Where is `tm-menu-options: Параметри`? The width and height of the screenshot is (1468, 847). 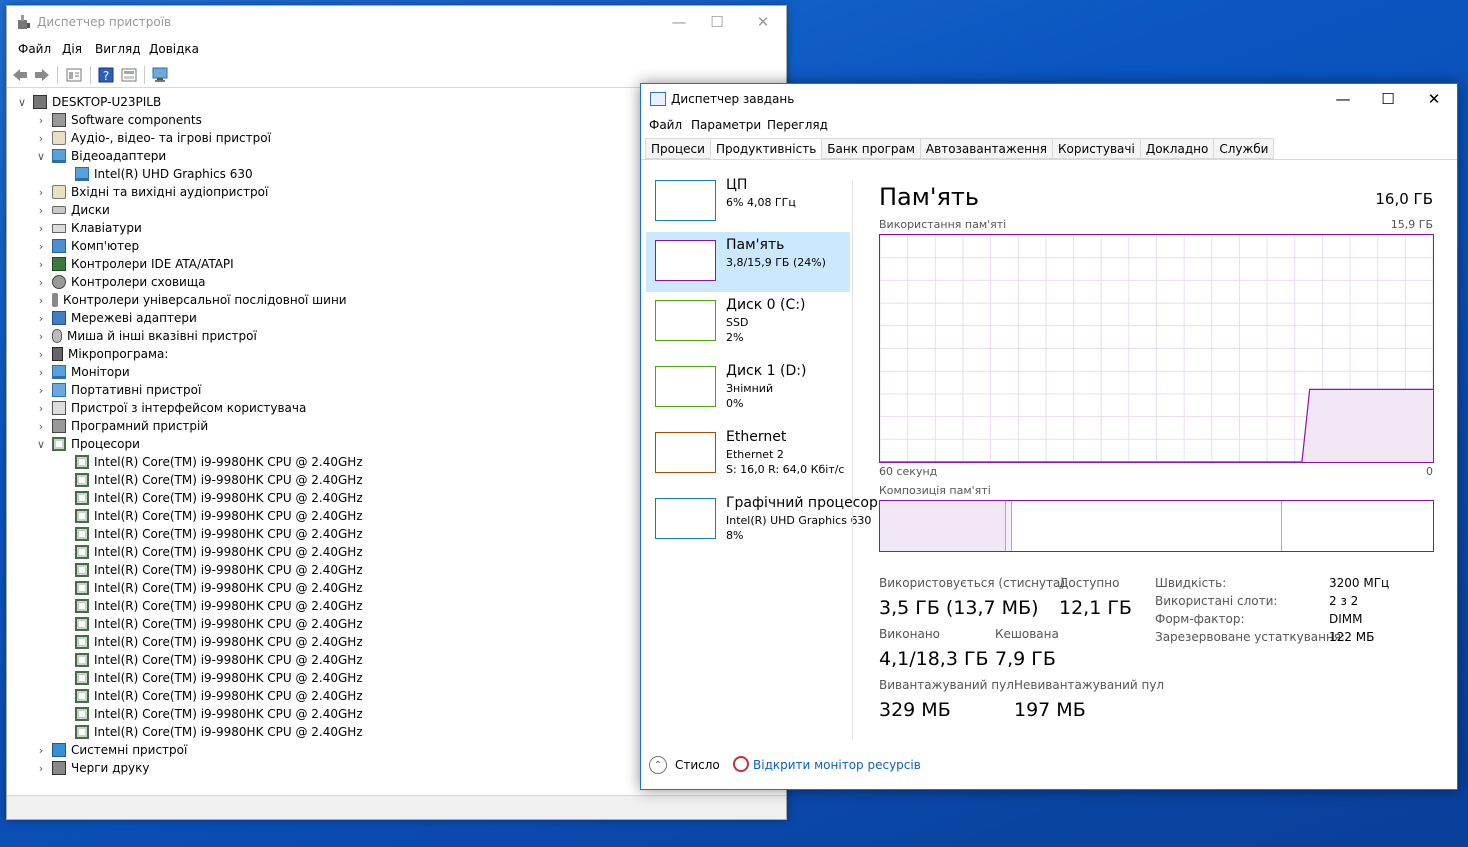 tm-menu-options: Параметри is located at coordinates (726, 125).